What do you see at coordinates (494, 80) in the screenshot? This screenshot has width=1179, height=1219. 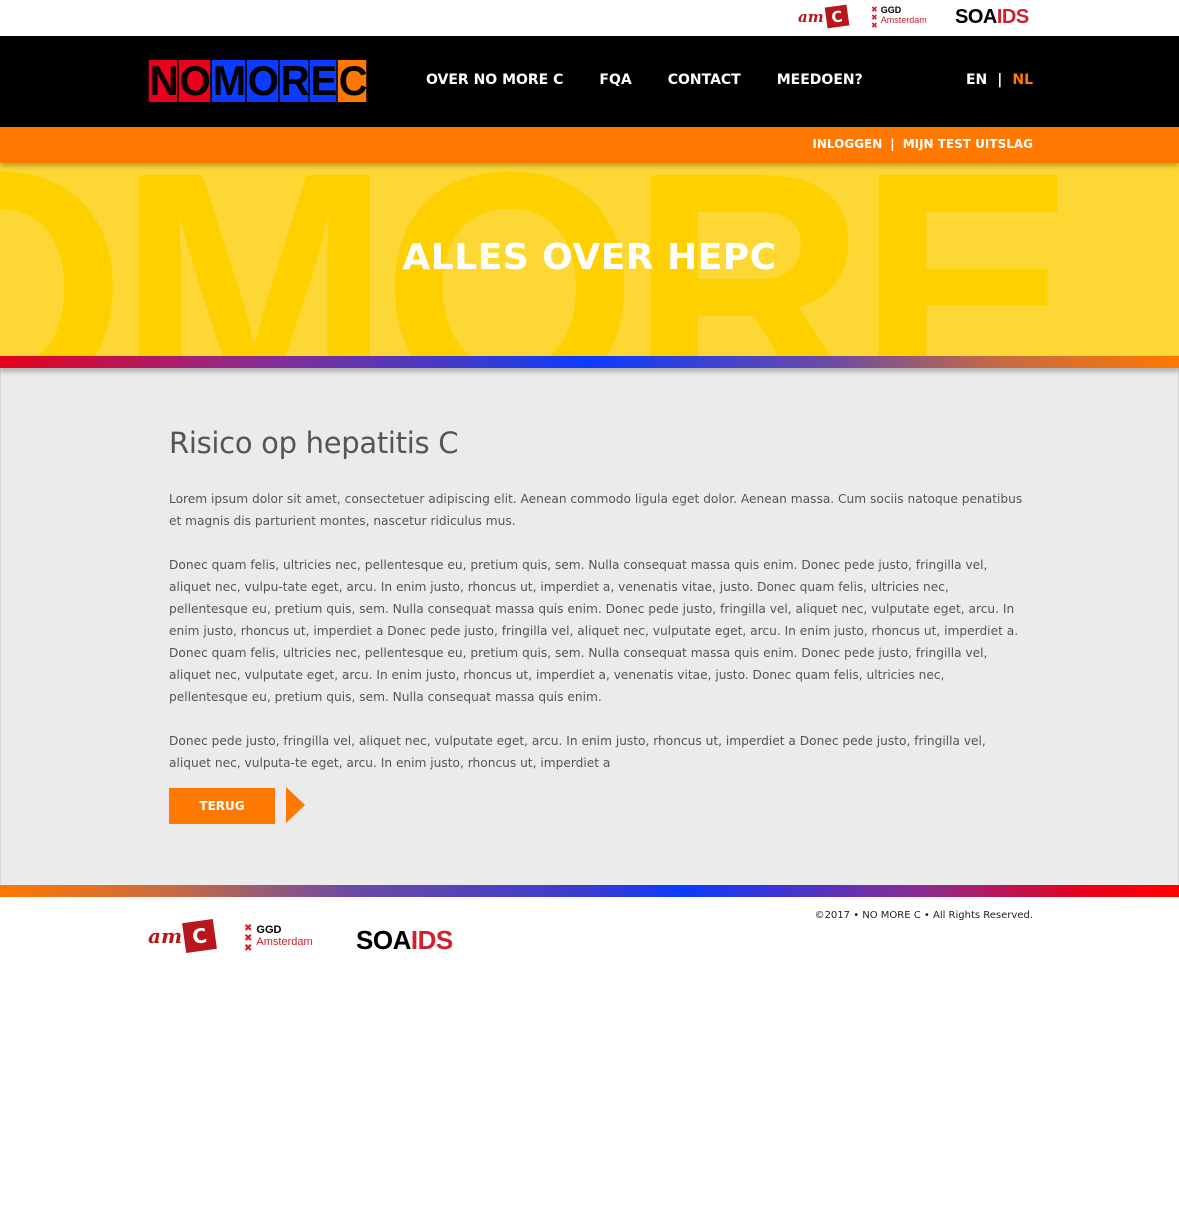 I see `nav-over-no-more-c: OVER NO MORE C` at bounding box center [494, 80].